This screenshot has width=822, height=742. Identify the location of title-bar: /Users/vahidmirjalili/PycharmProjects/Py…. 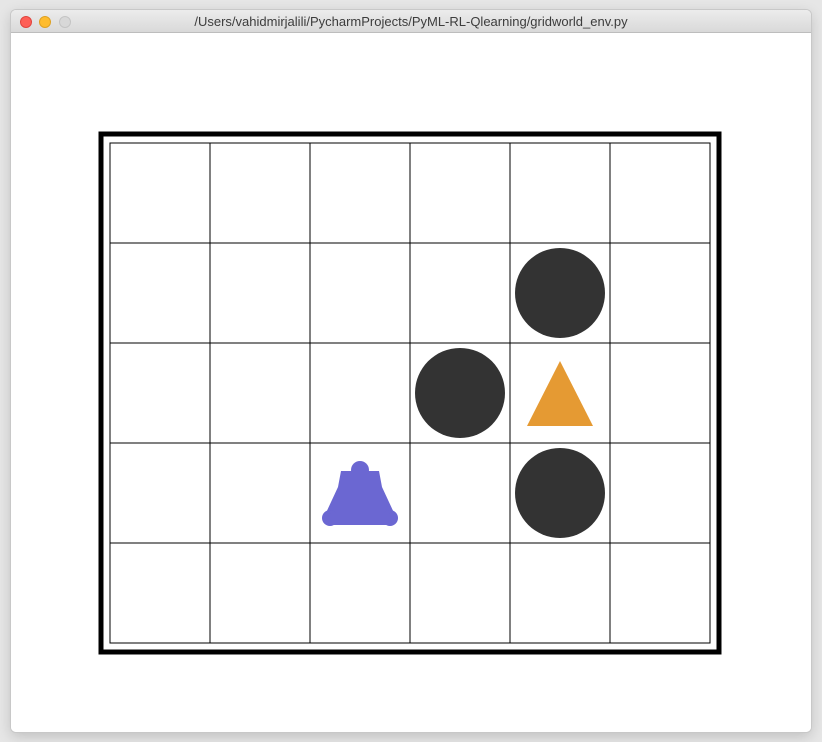
(411, 21).